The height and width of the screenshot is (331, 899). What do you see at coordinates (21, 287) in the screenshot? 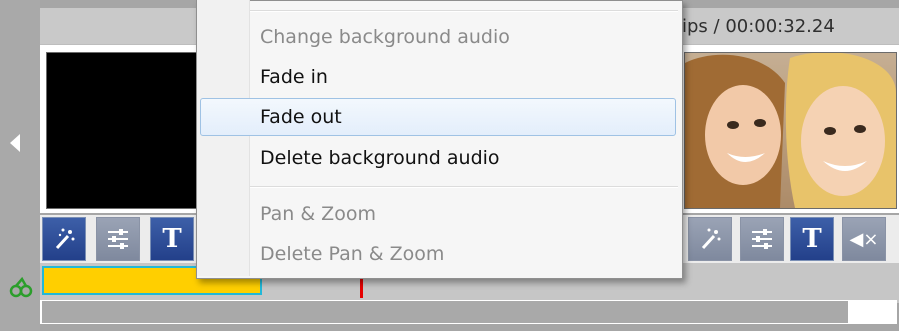
I see `audio-track-icon` at bounding box center [21, 287].